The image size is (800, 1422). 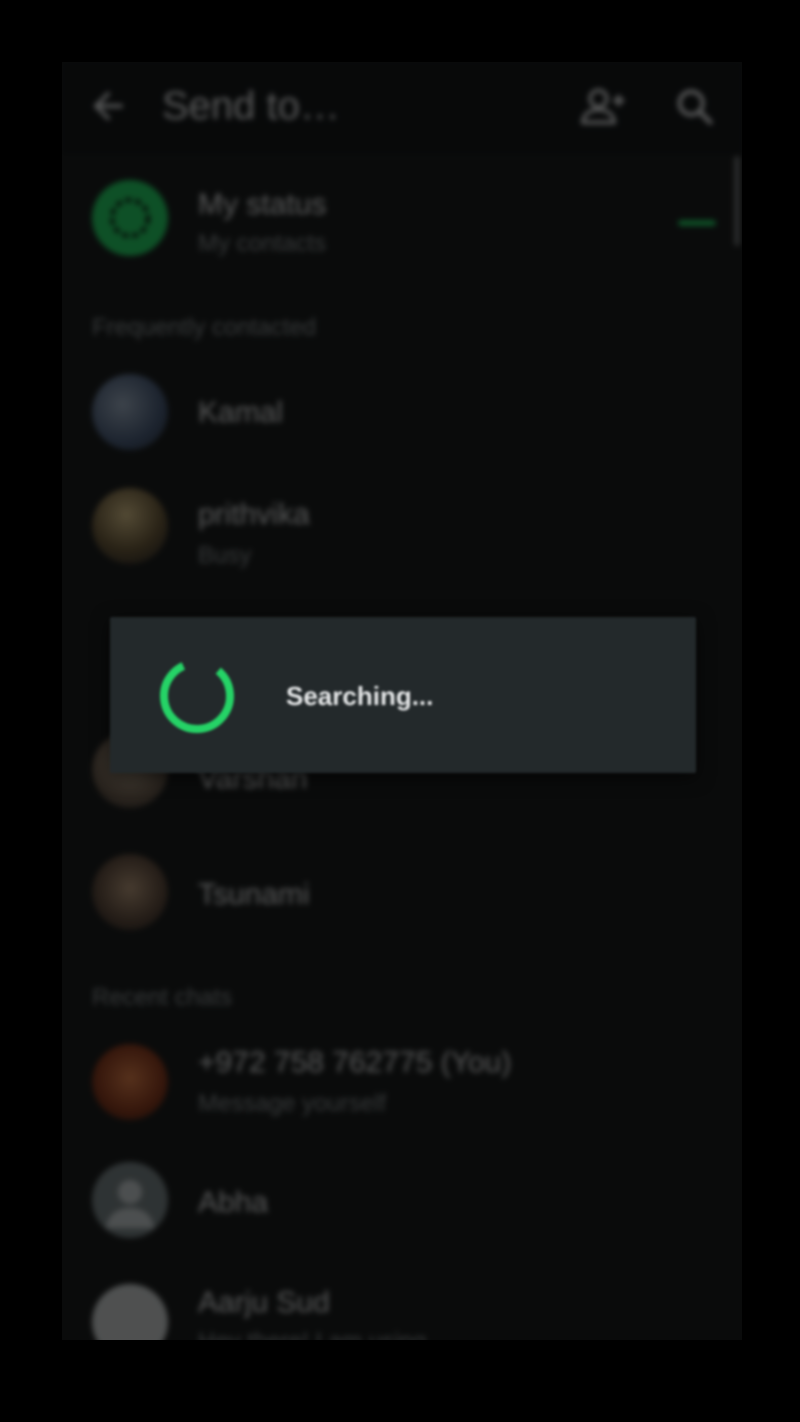 What do you see at coordinates (695, 107) in the screenshot?
I see `search-icon` at bounding box center [695, 107].